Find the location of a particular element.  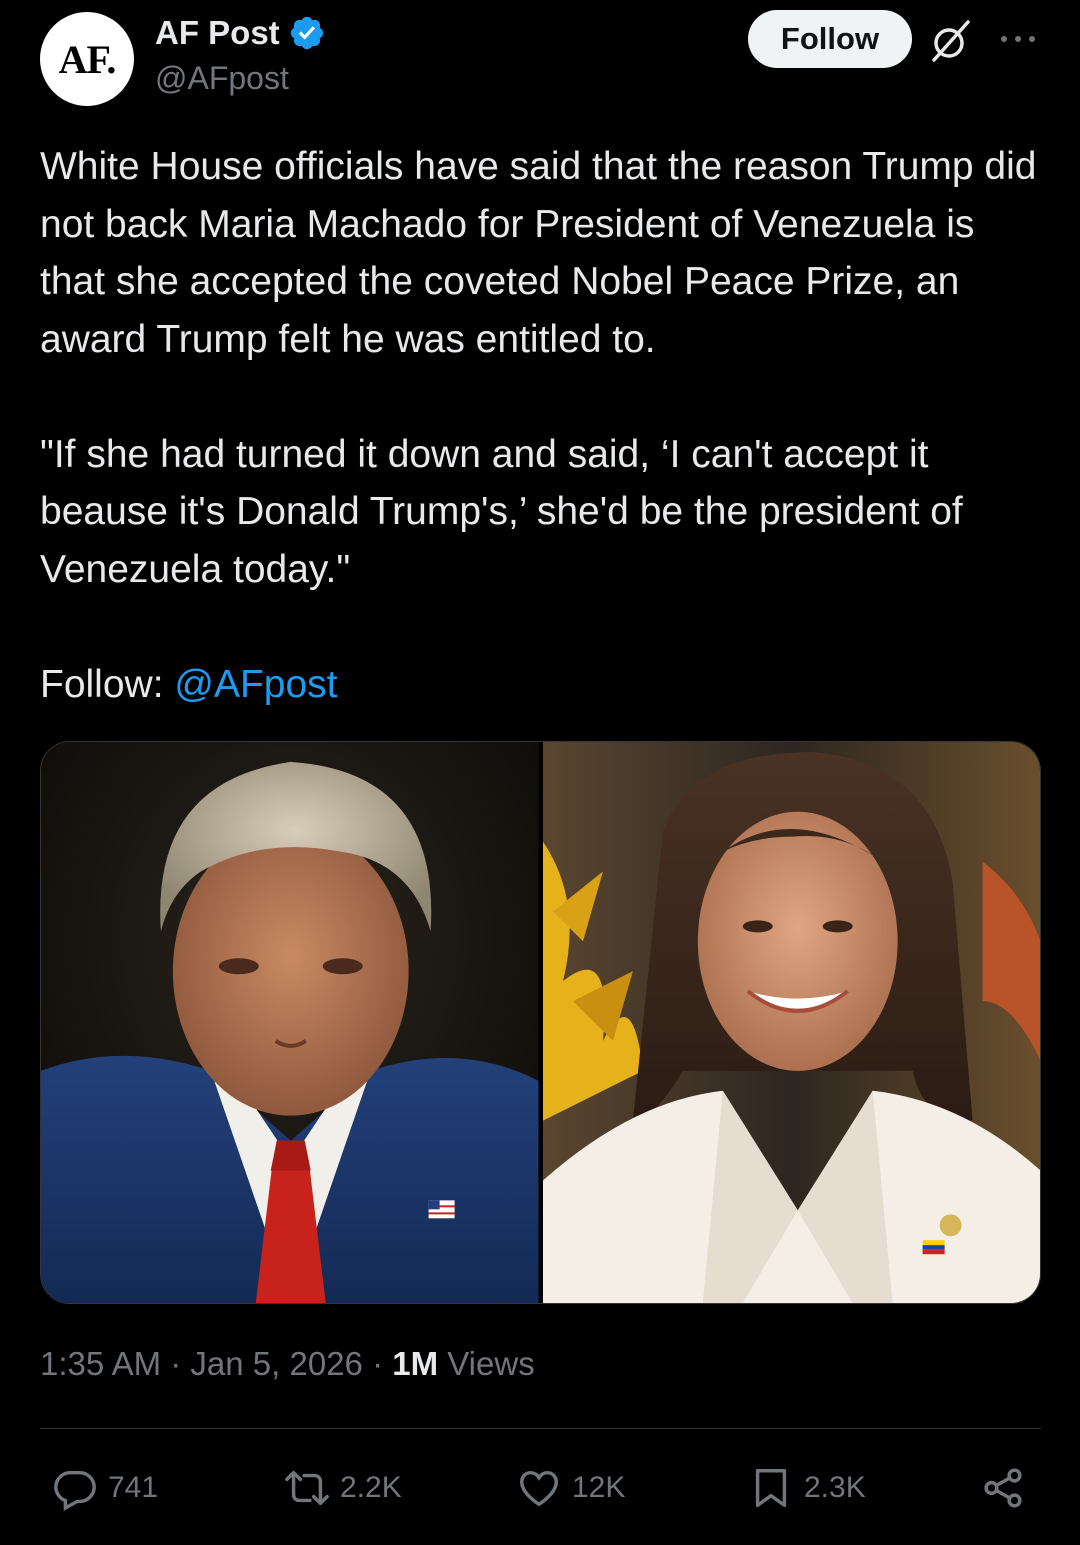

bookmark-count: 2.3K is located at coordinates (835, 1487).